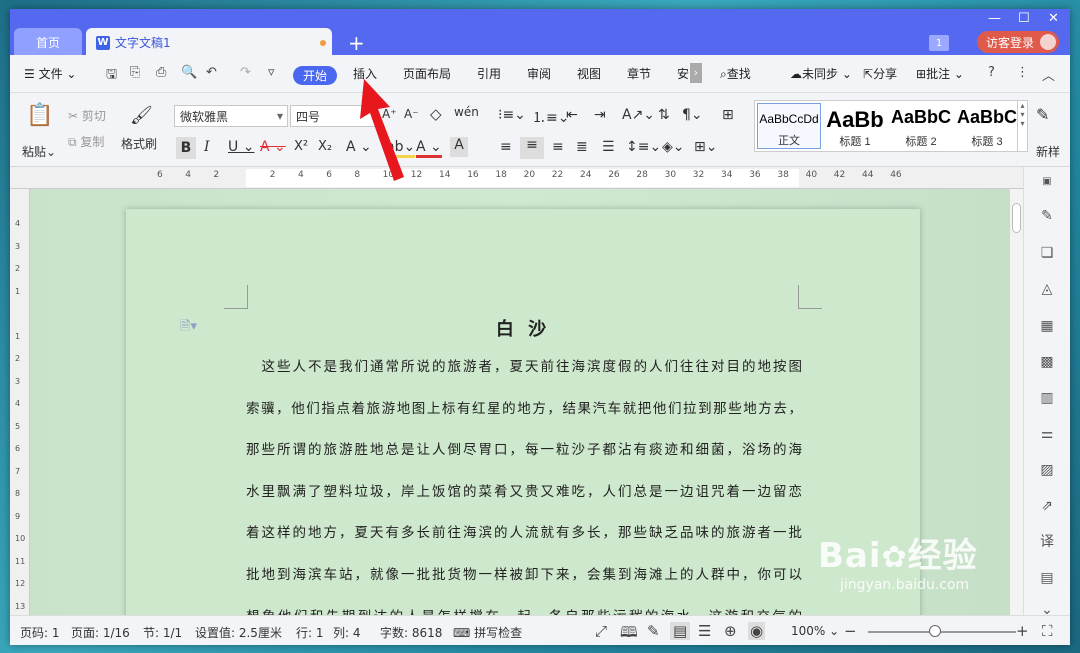  I want to click on font-color-button: A ⌄, so click(429, 148).